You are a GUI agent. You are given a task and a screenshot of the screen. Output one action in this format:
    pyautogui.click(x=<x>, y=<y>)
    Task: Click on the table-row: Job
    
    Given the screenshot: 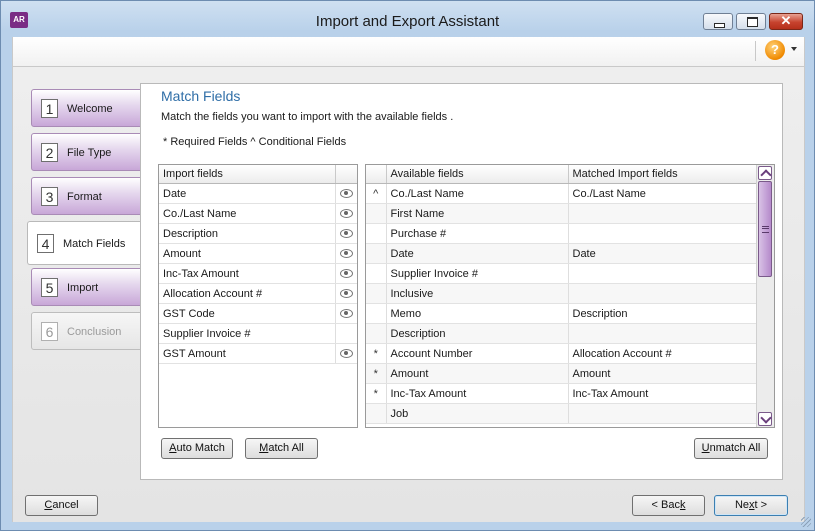 What is the action you would take?
    pyautogui.click(x=562, y=413)
    